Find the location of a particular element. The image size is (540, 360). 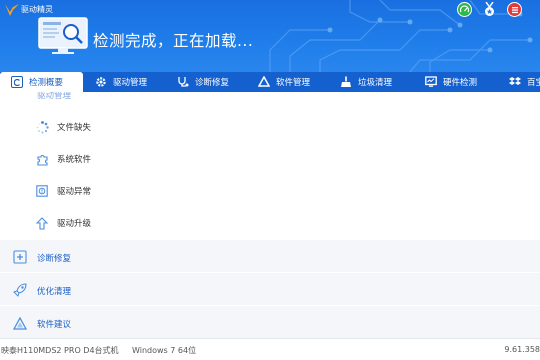

app-version: 9.61.358 is located at coordinates (522, 349).